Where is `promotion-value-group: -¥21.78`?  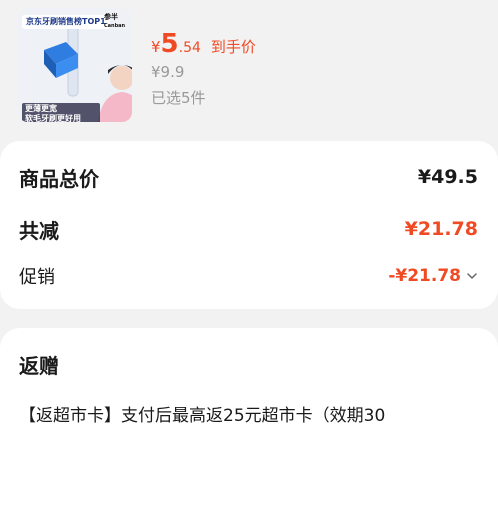
promotion-value-group: -¥21.78 is located at coordinates (433, 276).